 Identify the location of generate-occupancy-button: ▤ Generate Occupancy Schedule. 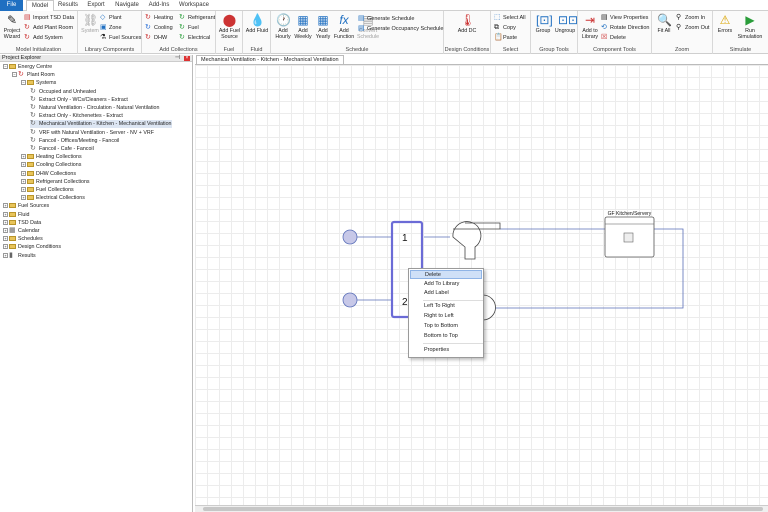
(400, 28).